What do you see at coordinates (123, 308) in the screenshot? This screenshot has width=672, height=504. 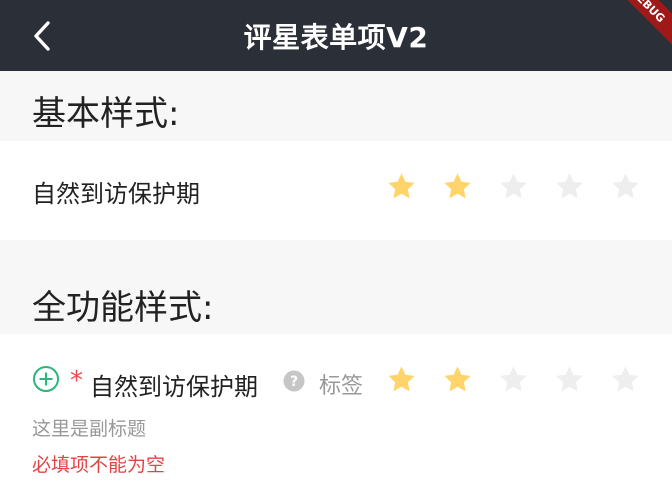 I see `section-title-full: 全功能样式:` at bounding box center [123, 308].